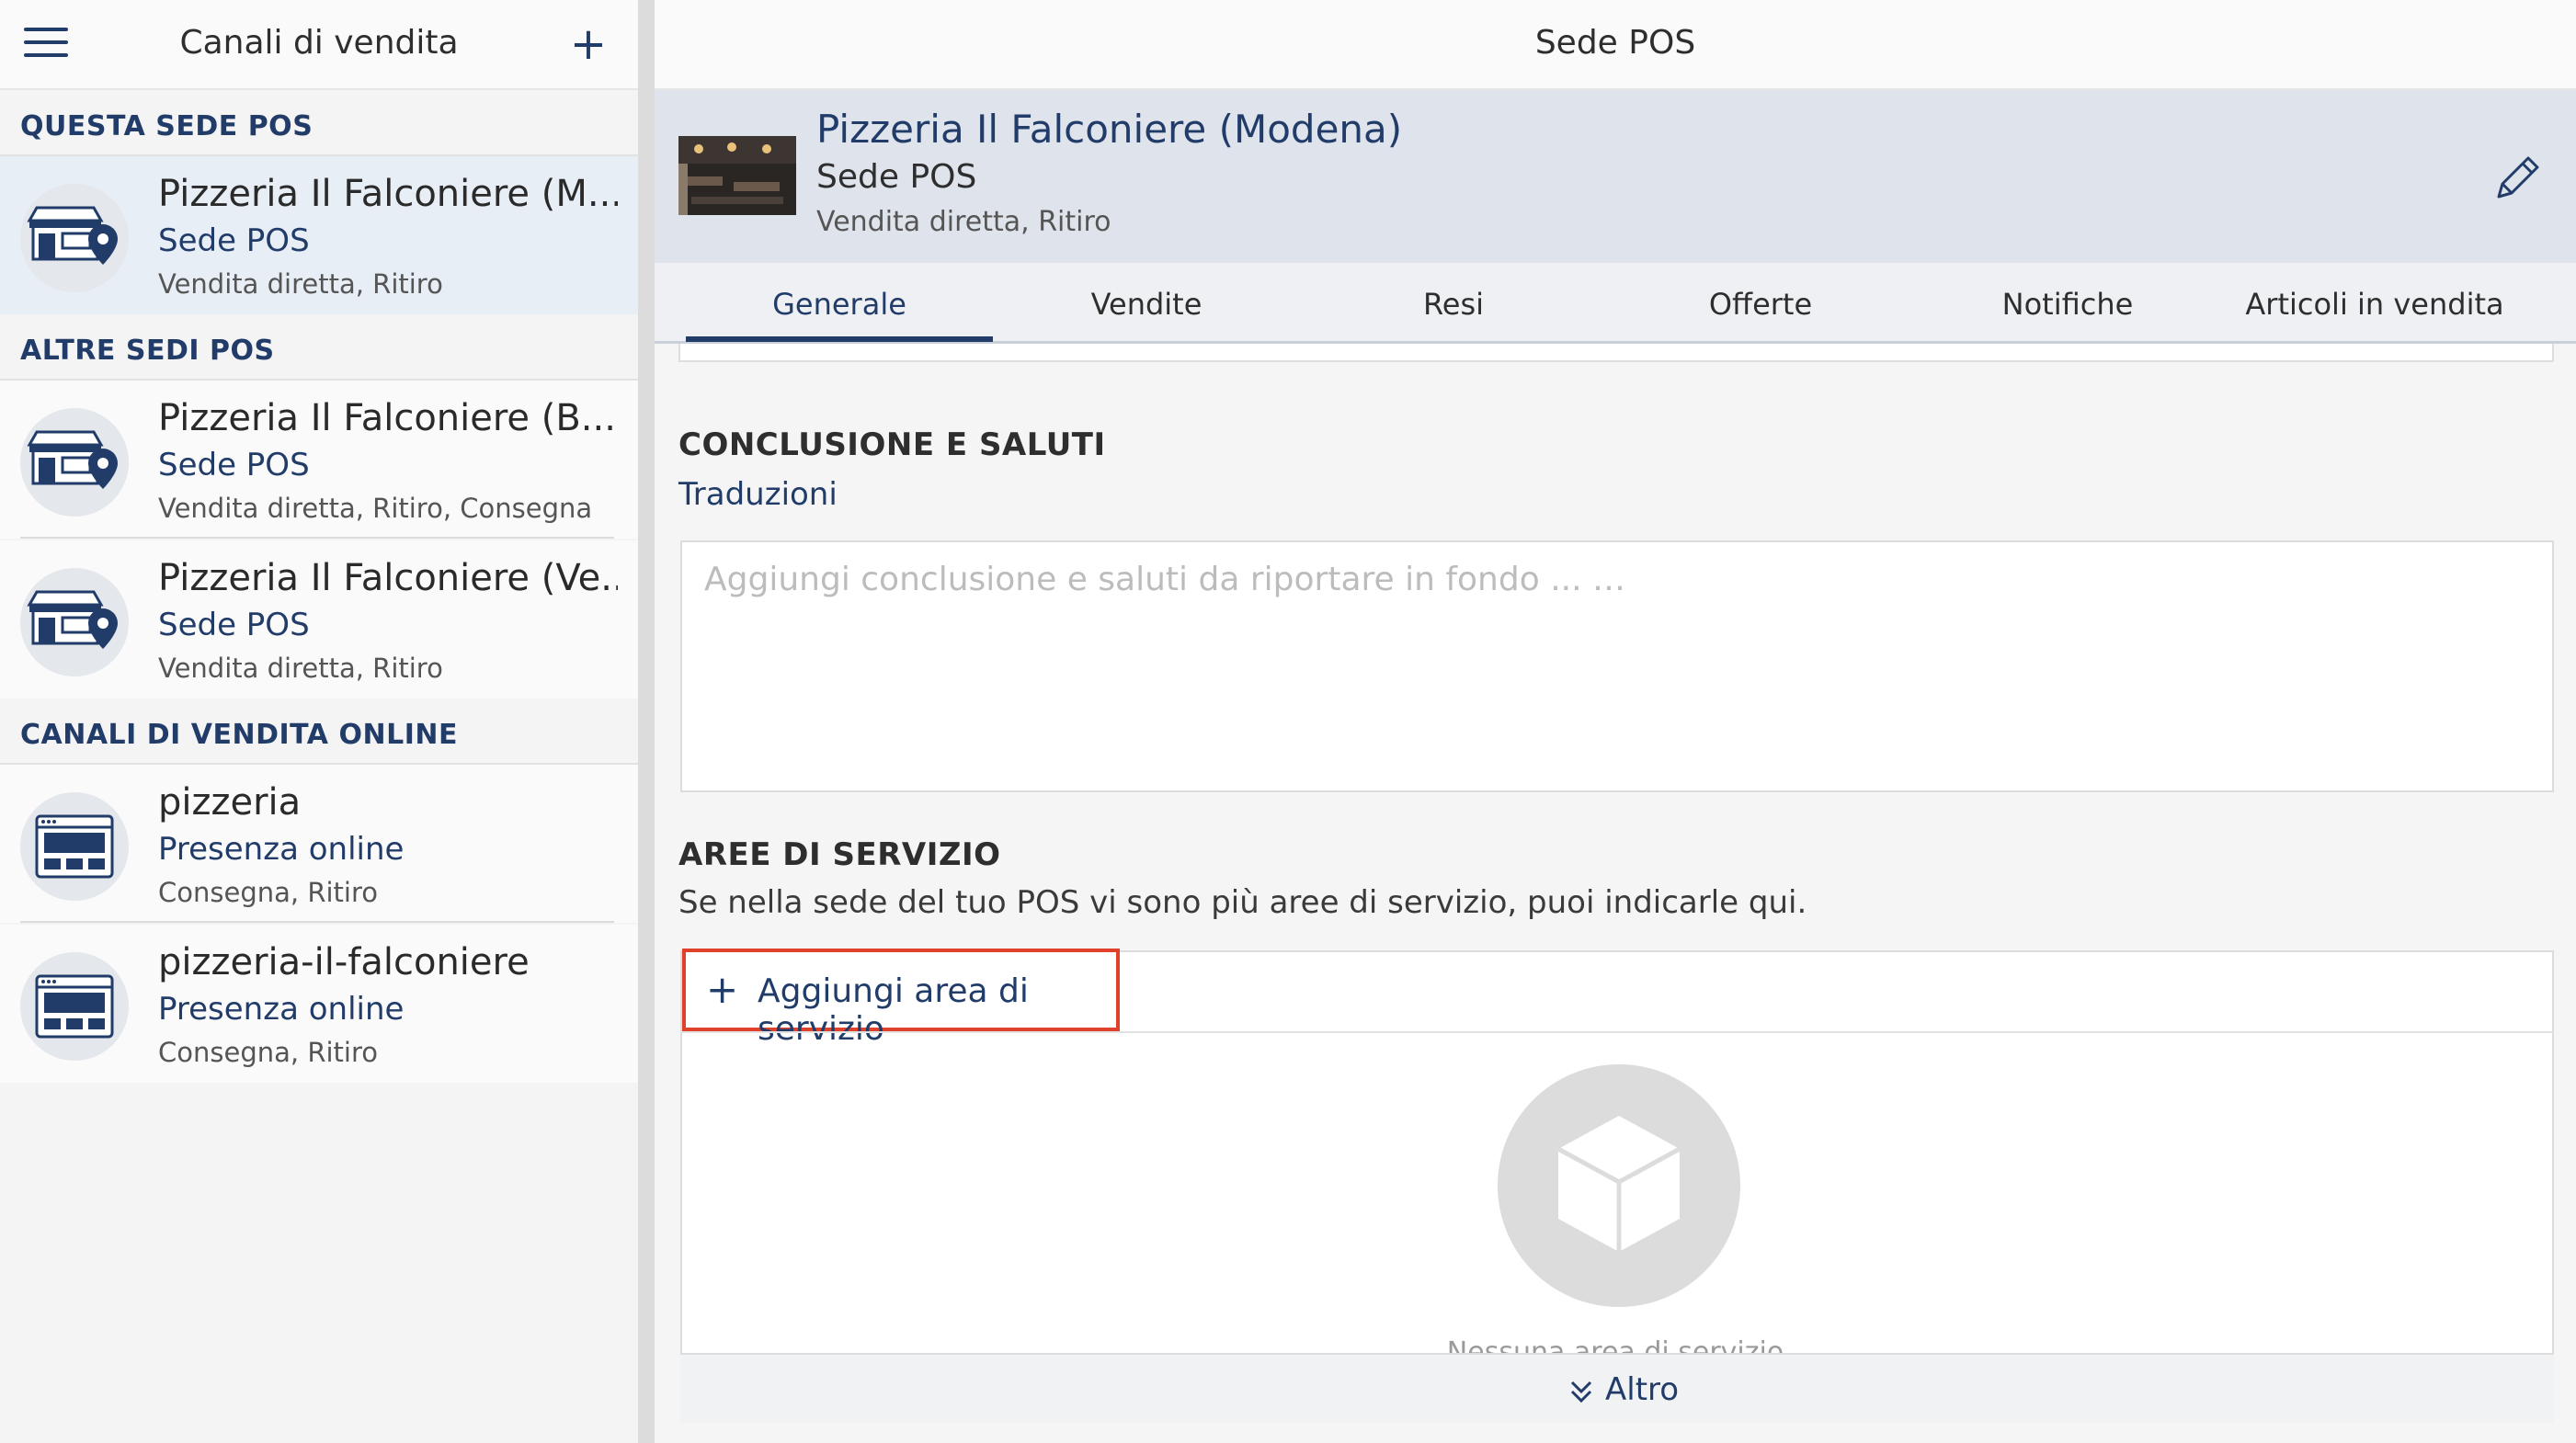 The image size is (2576, 1443). What do you see at coordinates (1617, 666) in the screenshot?
I see `closing-textarea-box` at bounding box center [1617, 666].